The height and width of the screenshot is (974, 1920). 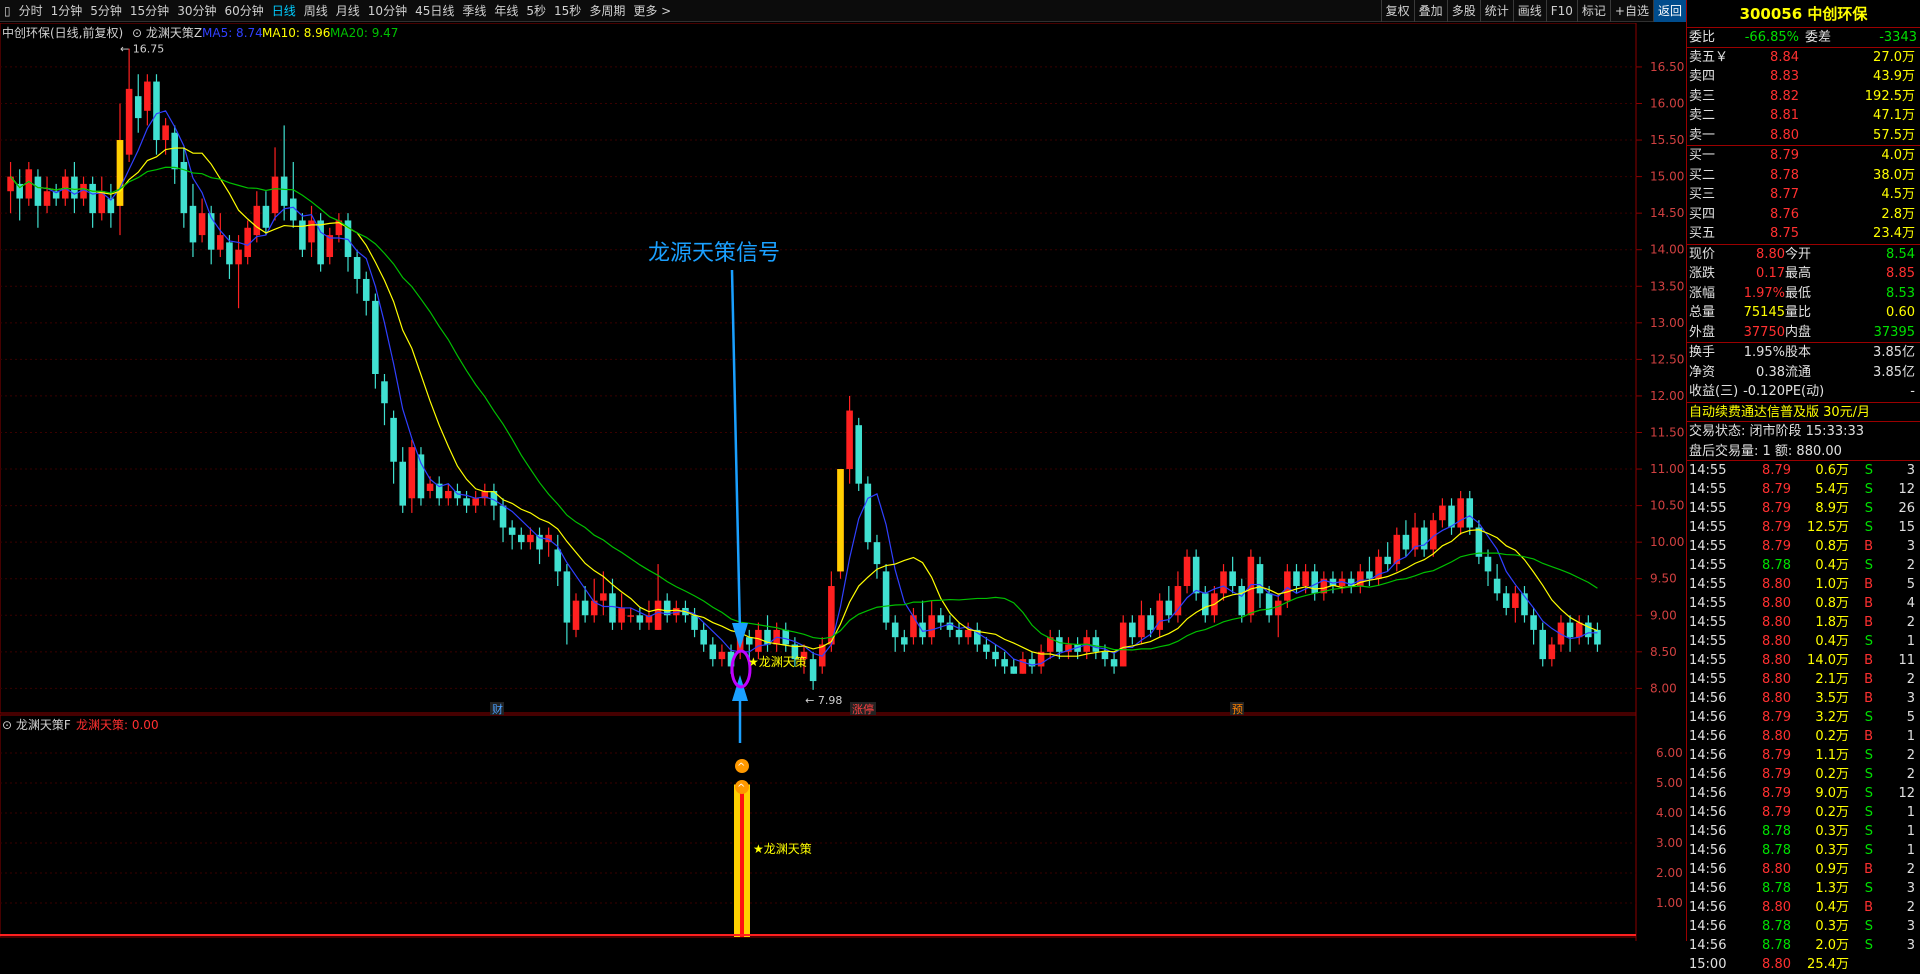 What do you see at coordinates (243, 11) in the screenshot?
I see `period-tab-5: 60分钟` at bounding box center [243, 11].